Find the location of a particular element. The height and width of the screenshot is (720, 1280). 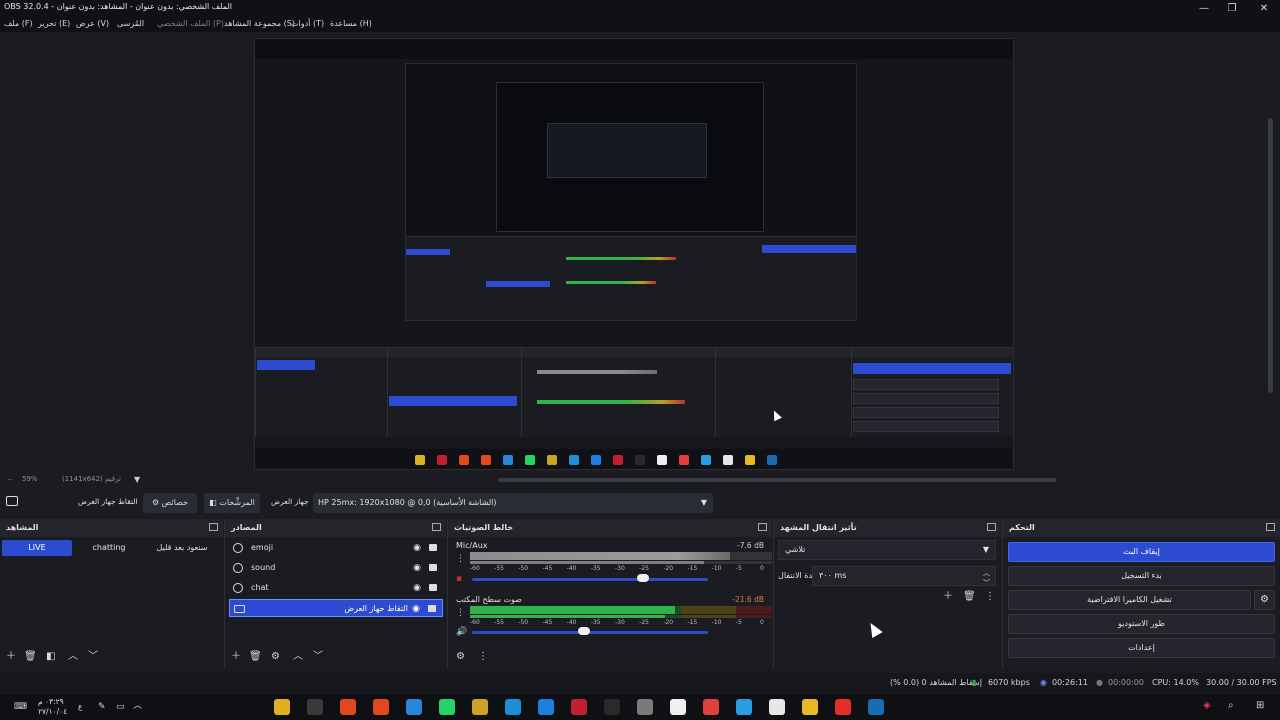

settings-button: إعدادات is located at coordinates (1141, 648).